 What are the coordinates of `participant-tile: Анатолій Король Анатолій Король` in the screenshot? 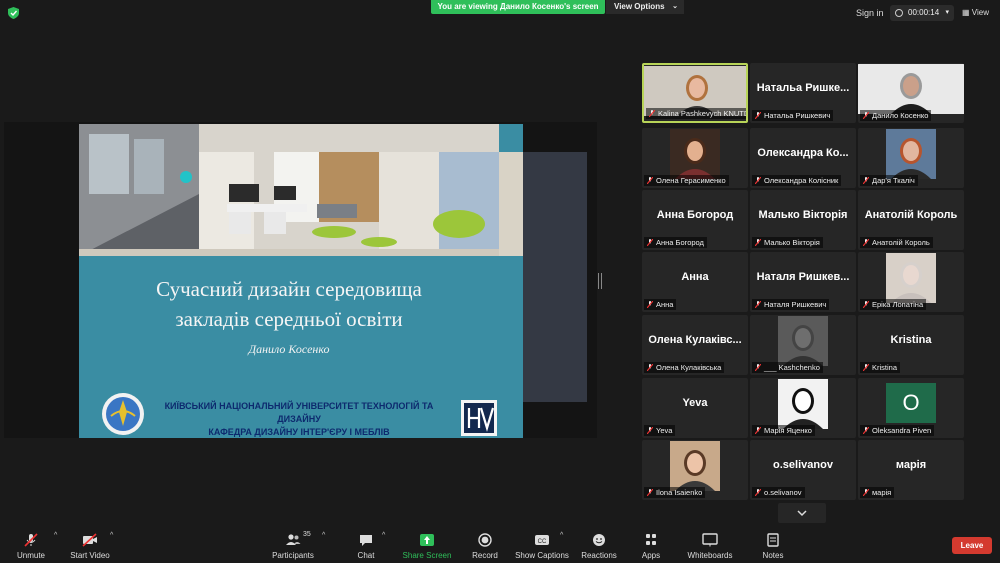 It's located at (911, 220).